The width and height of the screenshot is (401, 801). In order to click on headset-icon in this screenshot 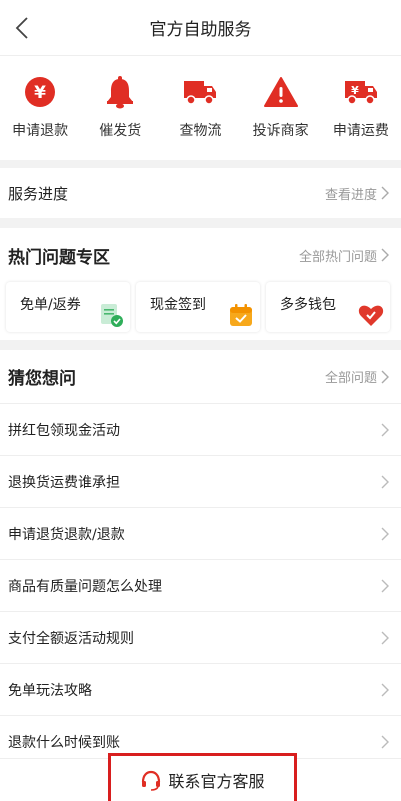, I will do `click(151, 780)`.